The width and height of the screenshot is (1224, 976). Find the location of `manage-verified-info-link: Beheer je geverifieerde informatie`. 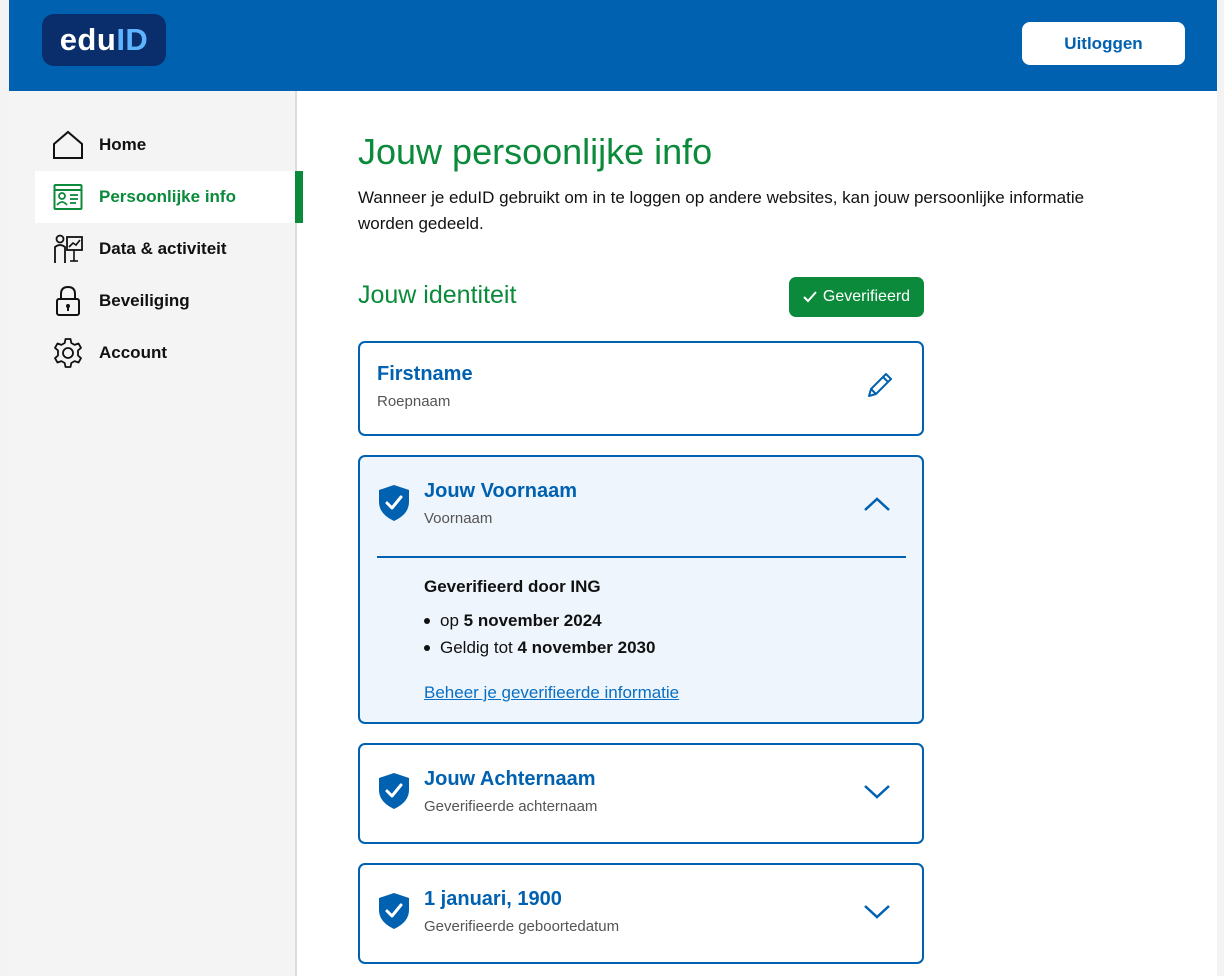

manage-verified-info-link: Beheer je geverifieerde informatie is located at coordinates (551, 693).